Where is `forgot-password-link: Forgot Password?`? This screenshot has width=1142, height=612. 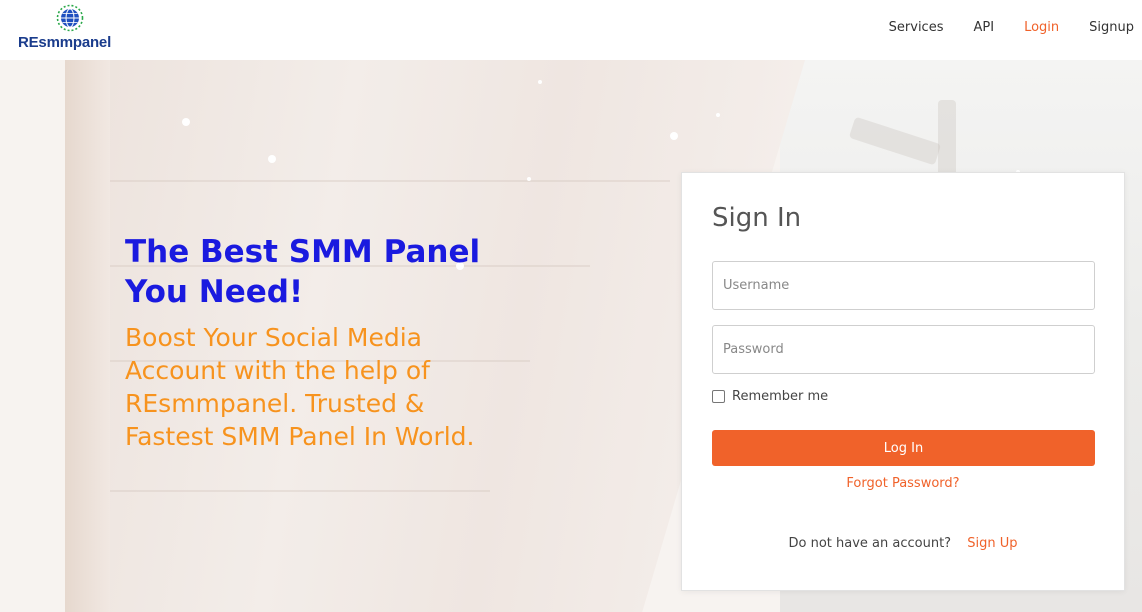
forgot-password-link: Forgot Password? is located at coordinates (903, 483).